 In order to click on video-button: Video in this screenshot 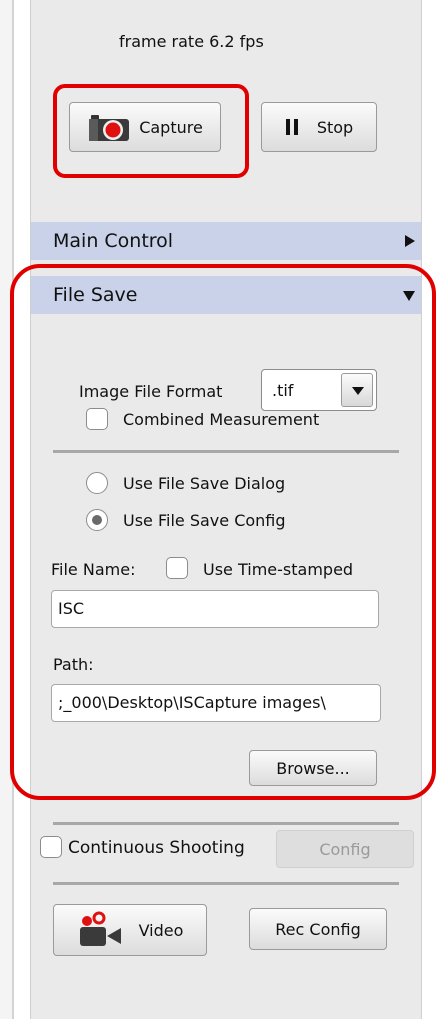, I will do `click(130, 930)`.